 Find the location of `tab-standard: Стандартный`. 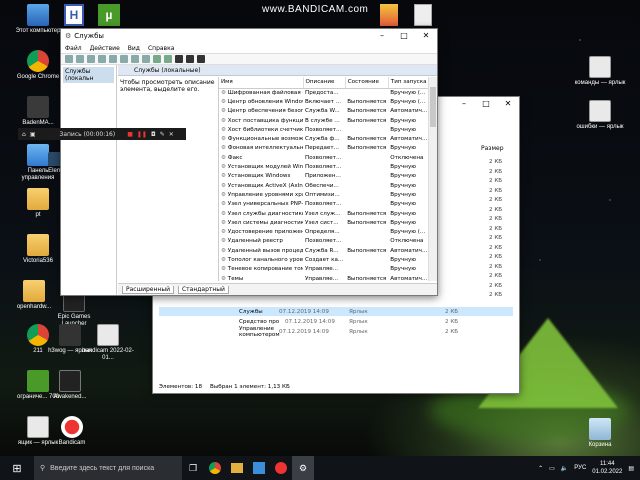

tab-standard: Стандартный is located at coordinates (203, 289).